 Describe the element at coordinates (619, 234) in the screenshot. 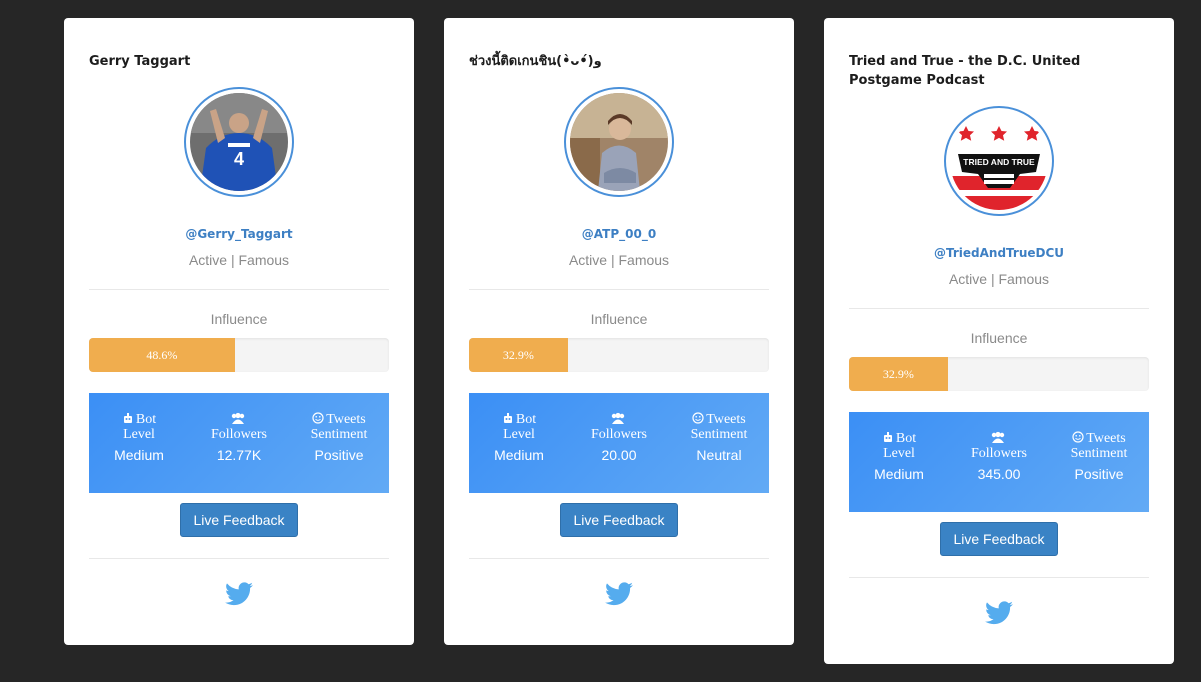

I see `user-handle: @ATP_00_0` at that location.